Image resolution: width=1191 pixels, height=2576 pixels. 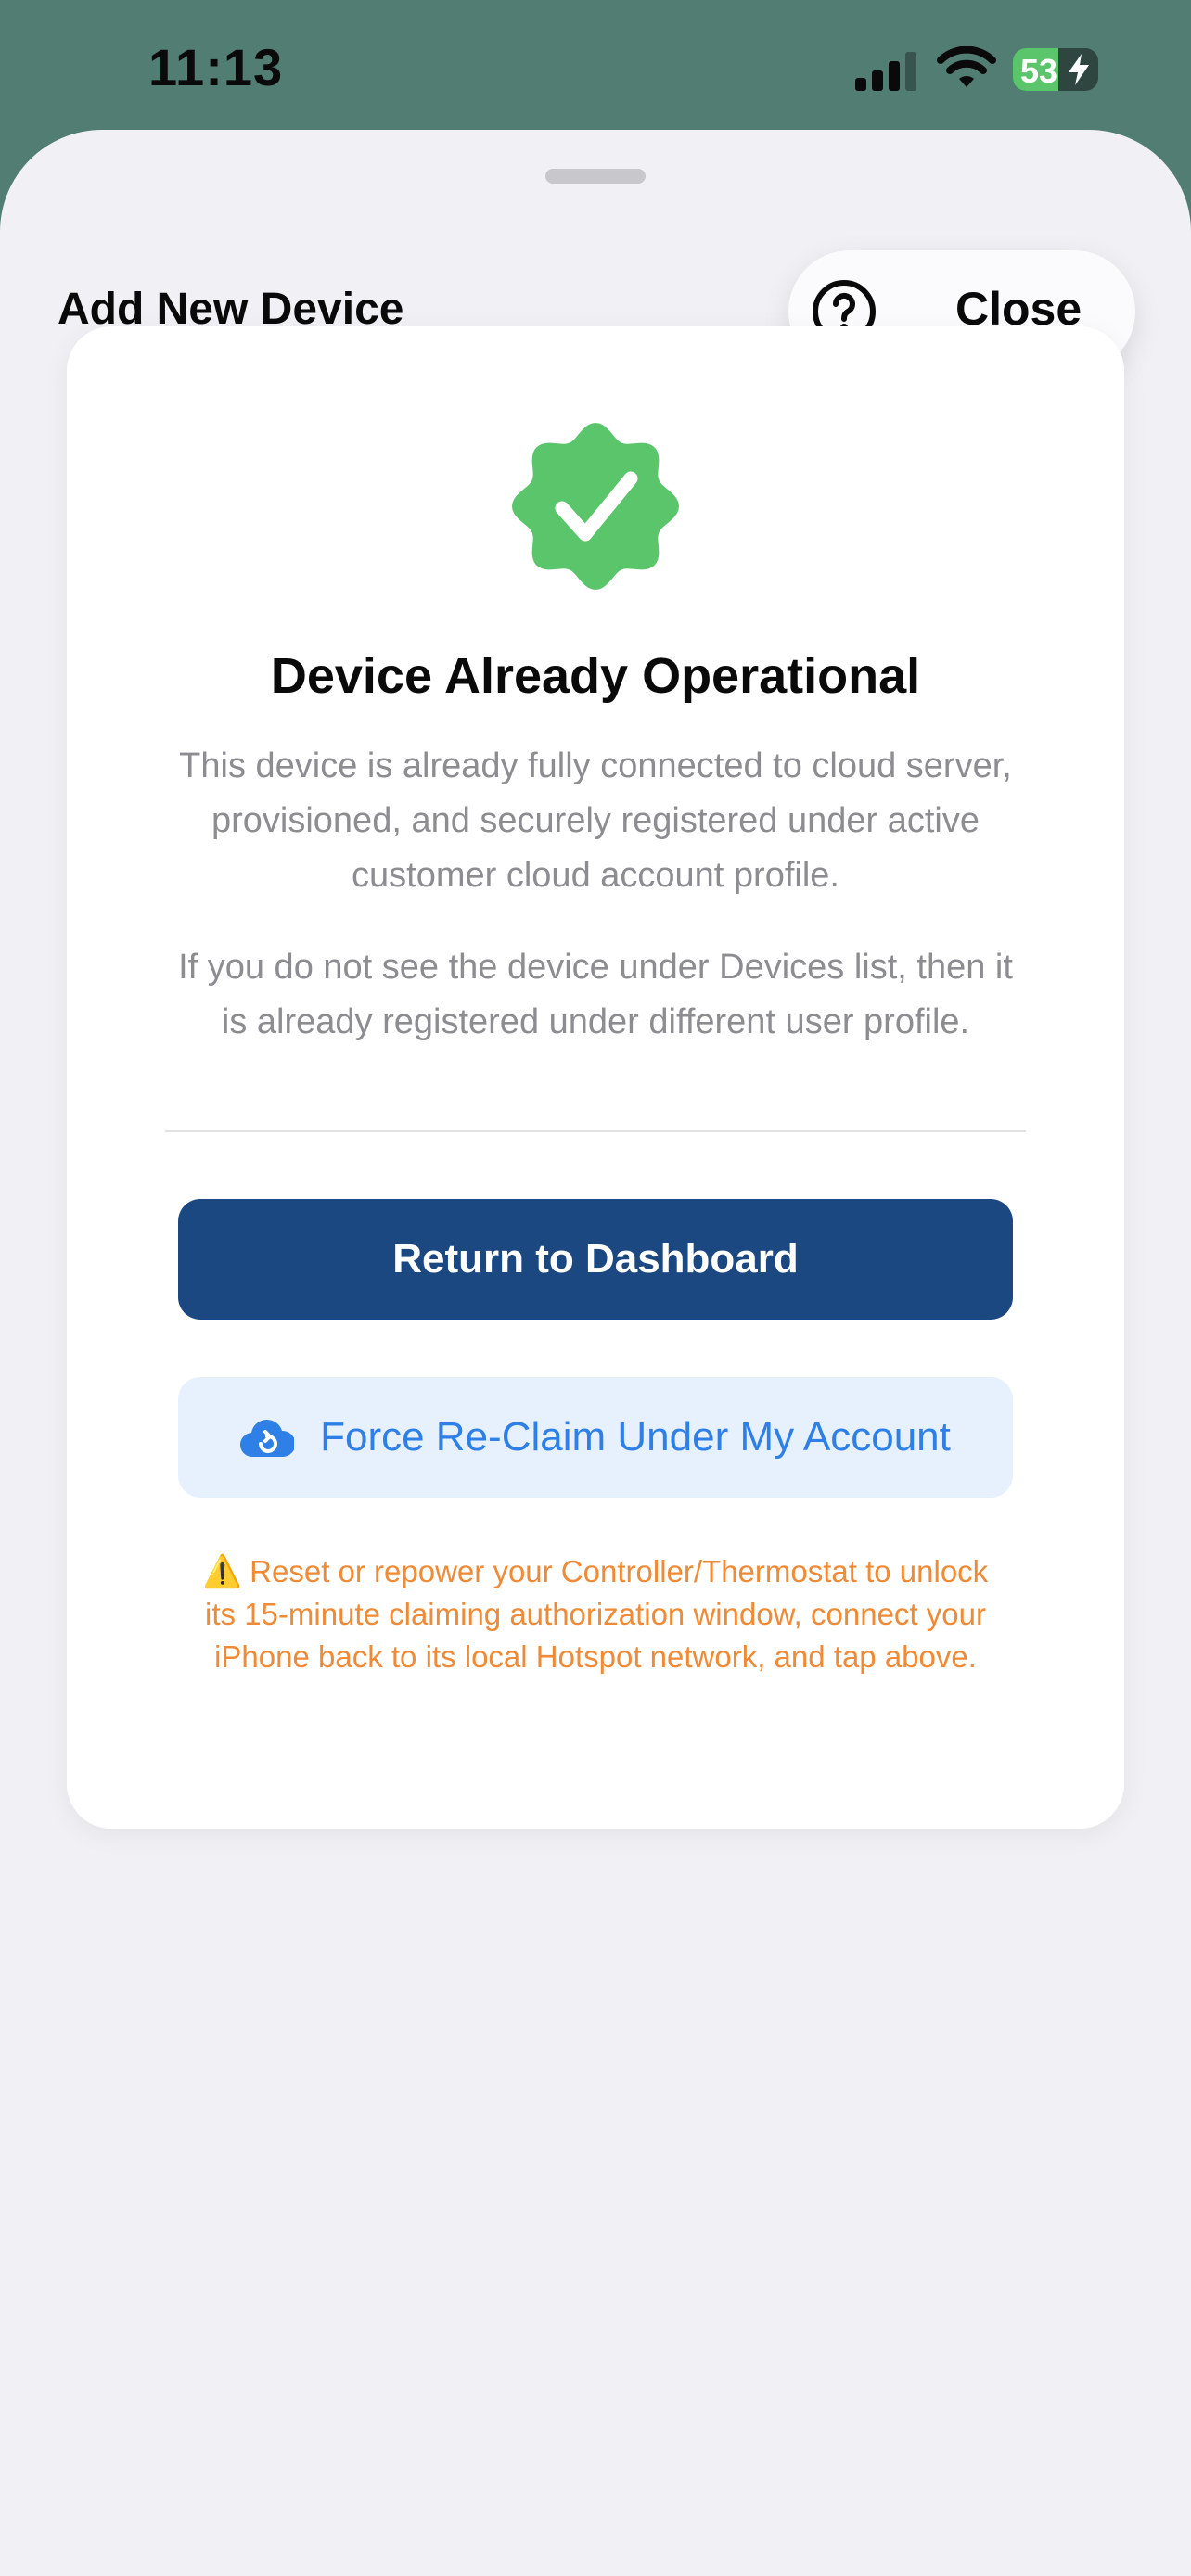 I want to click on cellular-signal-icon, so click(x=885, y=71).